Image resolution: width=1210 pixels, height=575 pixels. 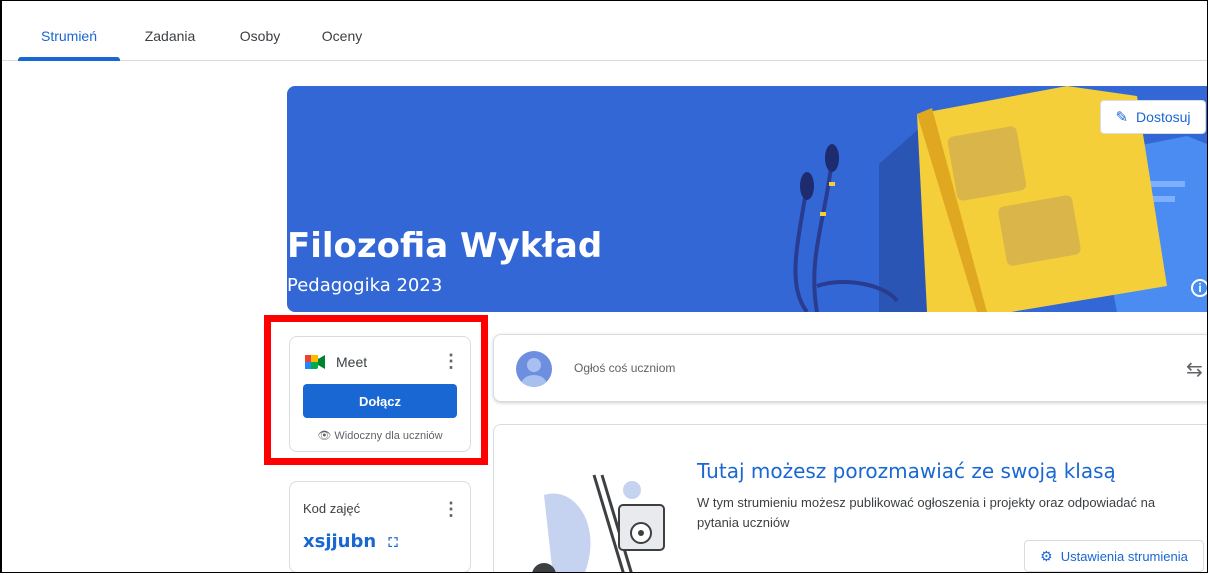 I want to click on meet-more-icon: ⋮, so click(x=451, y=361).